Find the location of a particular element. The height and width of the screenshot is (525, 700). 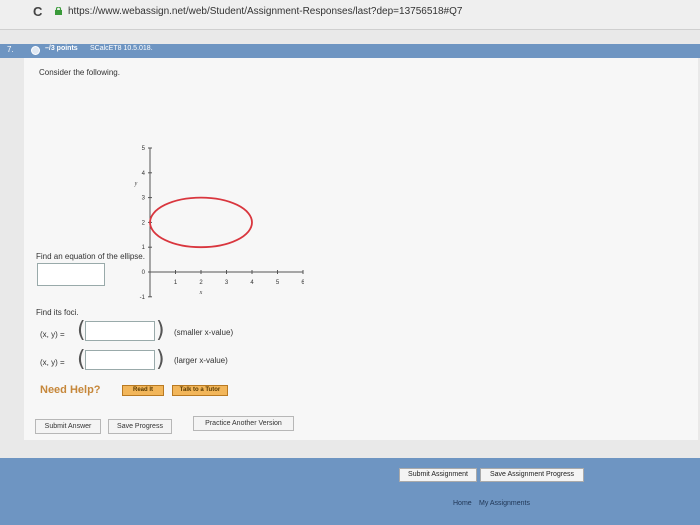

x-tick-label: 3 is located at coordinates (227, 283).